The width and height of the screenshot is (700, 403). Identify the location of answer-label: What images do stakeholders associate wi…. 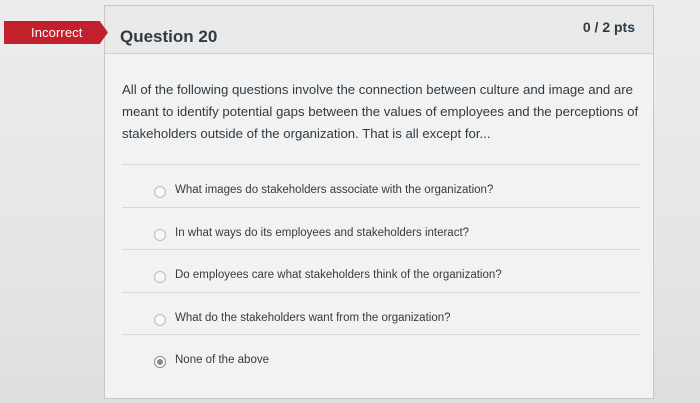
(334, 190).